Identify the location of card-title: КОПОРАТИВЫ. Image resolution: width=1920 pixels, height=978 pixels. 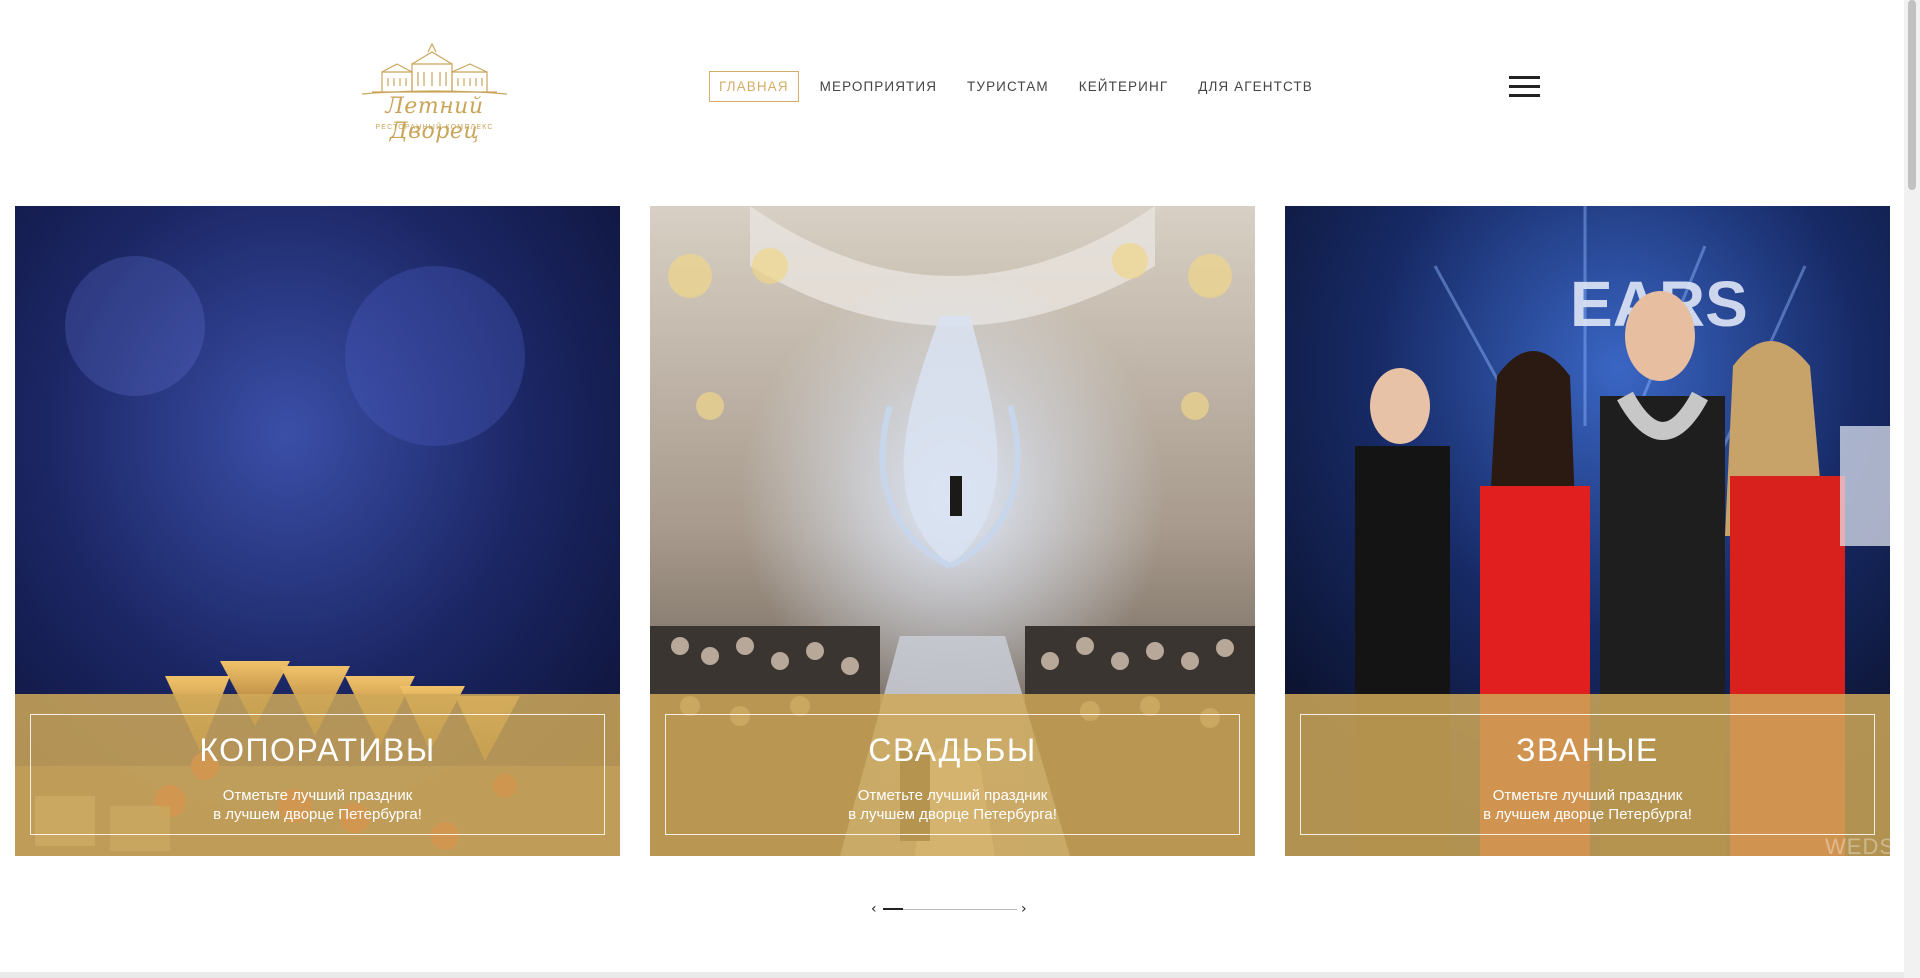
(317, 750).